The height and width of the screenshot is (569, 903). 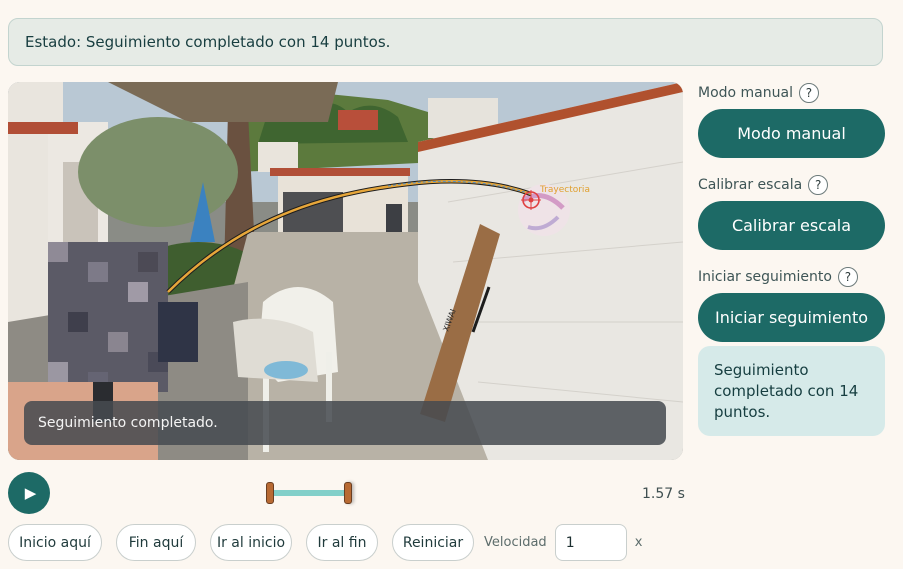 What do you see at coordinates (791, 133) in the screenshot?
I see `manual-mode-button: Modo manual` at bounding box center [791, 133].